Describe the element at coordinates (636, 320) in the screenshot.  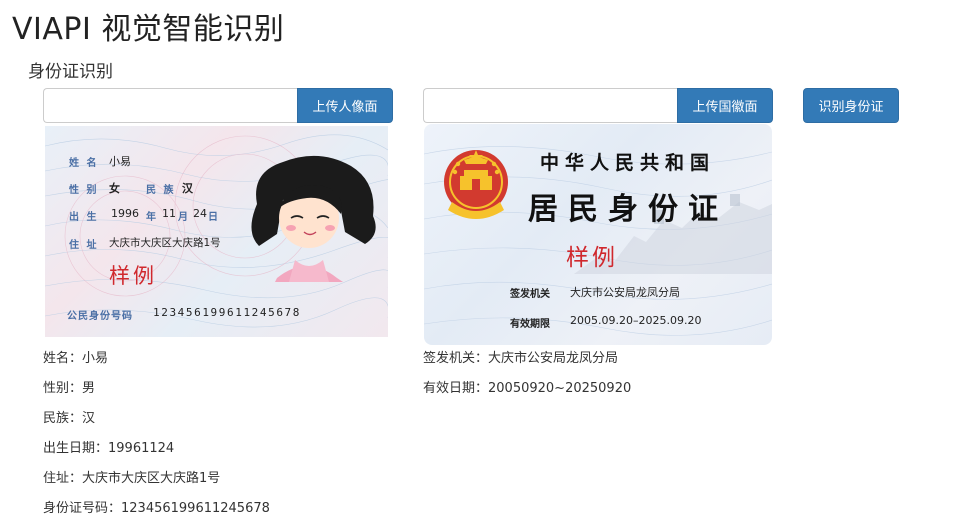
I see `card-validity-value: 2005.09.20–2025.09.20` at that location.